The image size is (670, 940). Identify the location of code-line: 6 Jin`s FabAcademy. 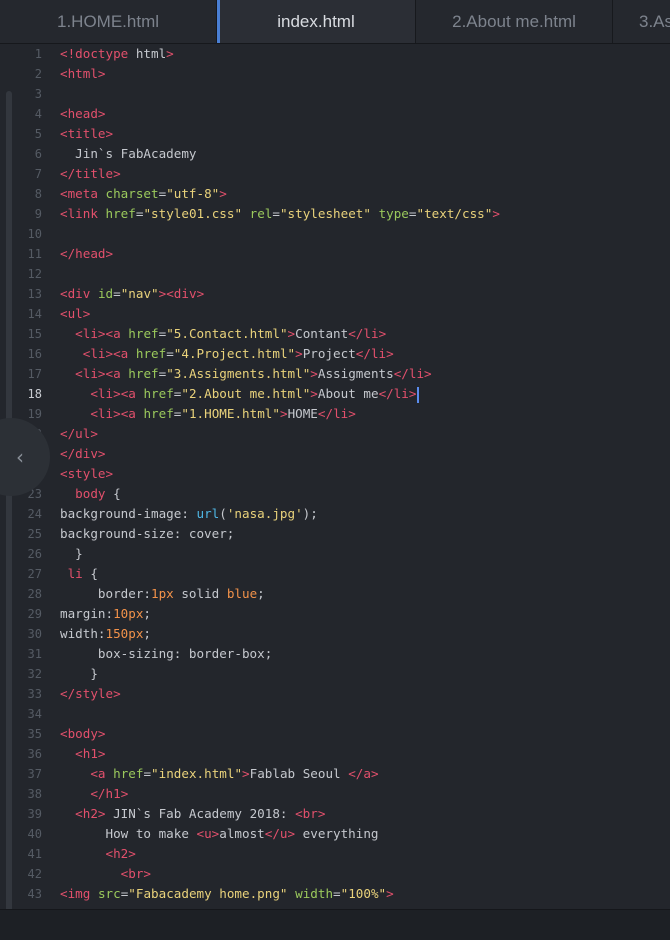
(335, 154).